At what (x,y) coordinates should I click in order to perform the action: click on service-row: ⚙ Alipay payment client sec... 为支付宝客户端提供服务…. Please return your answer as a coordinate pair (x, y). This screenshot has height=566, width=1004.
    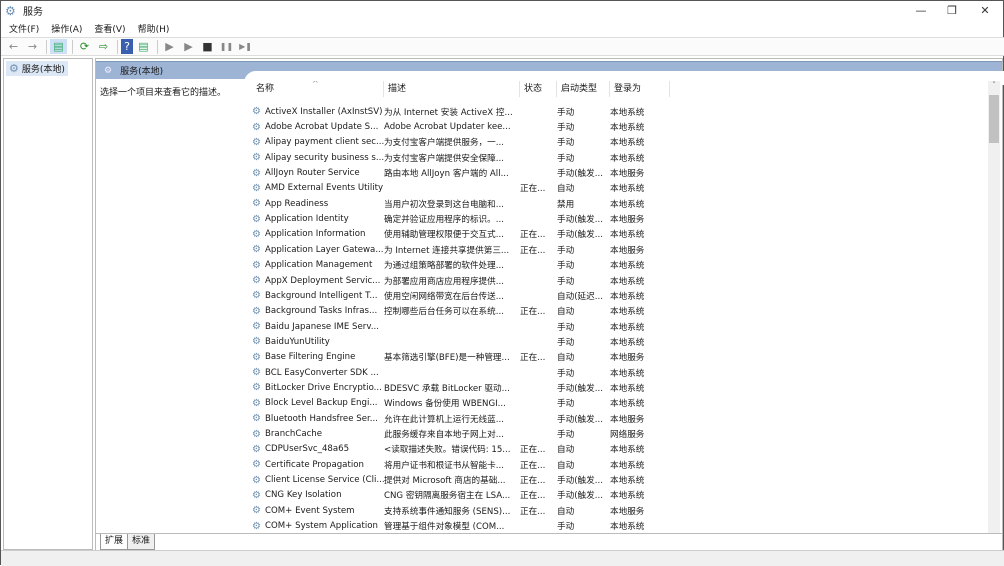
    Looking at the image, I should click on (461, 142).